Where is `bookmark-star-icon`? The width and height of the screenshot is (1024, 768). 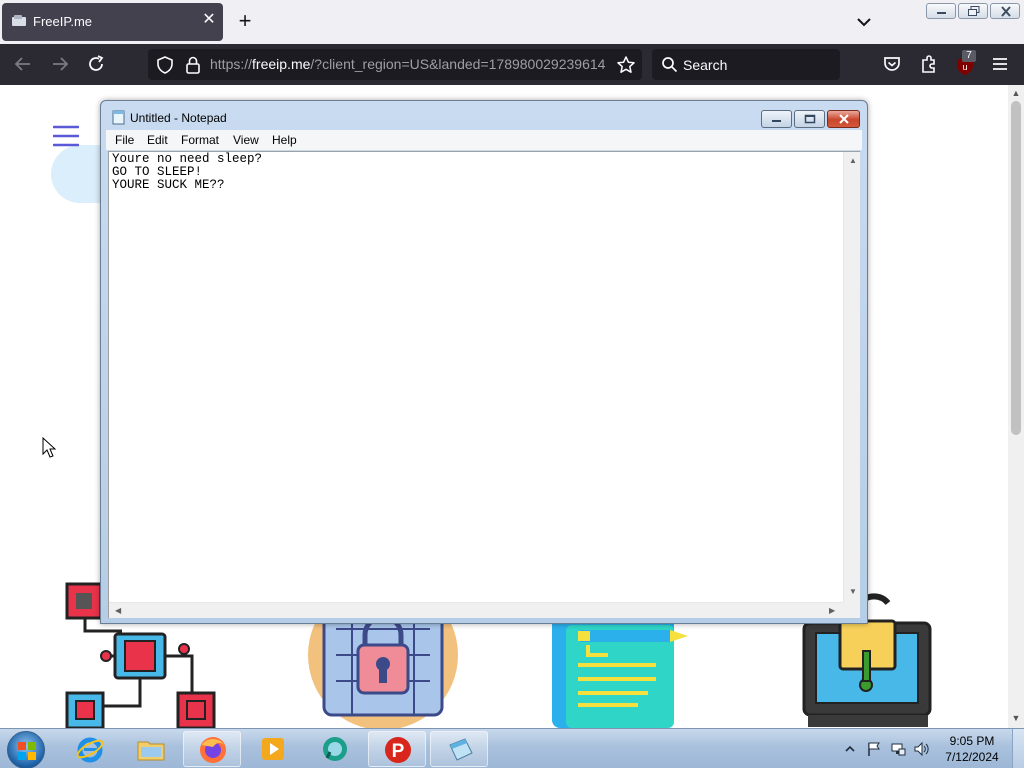
bookmark-star-icon is located at coordinates (626, 65).